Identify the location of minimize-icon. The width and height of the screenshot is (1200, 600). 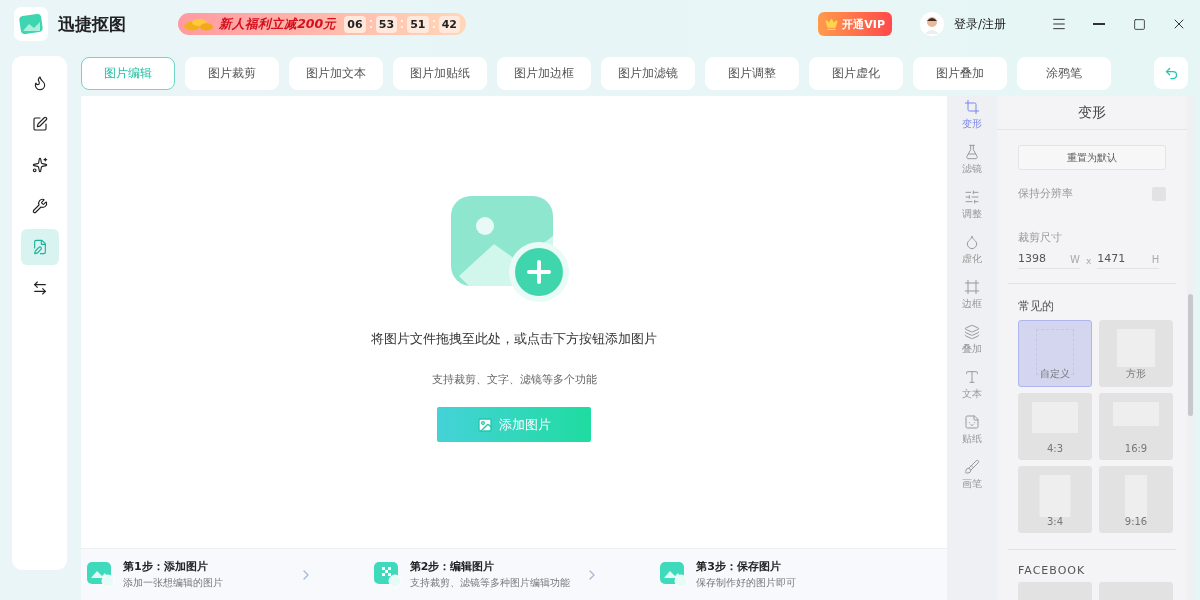
(1099, 24).